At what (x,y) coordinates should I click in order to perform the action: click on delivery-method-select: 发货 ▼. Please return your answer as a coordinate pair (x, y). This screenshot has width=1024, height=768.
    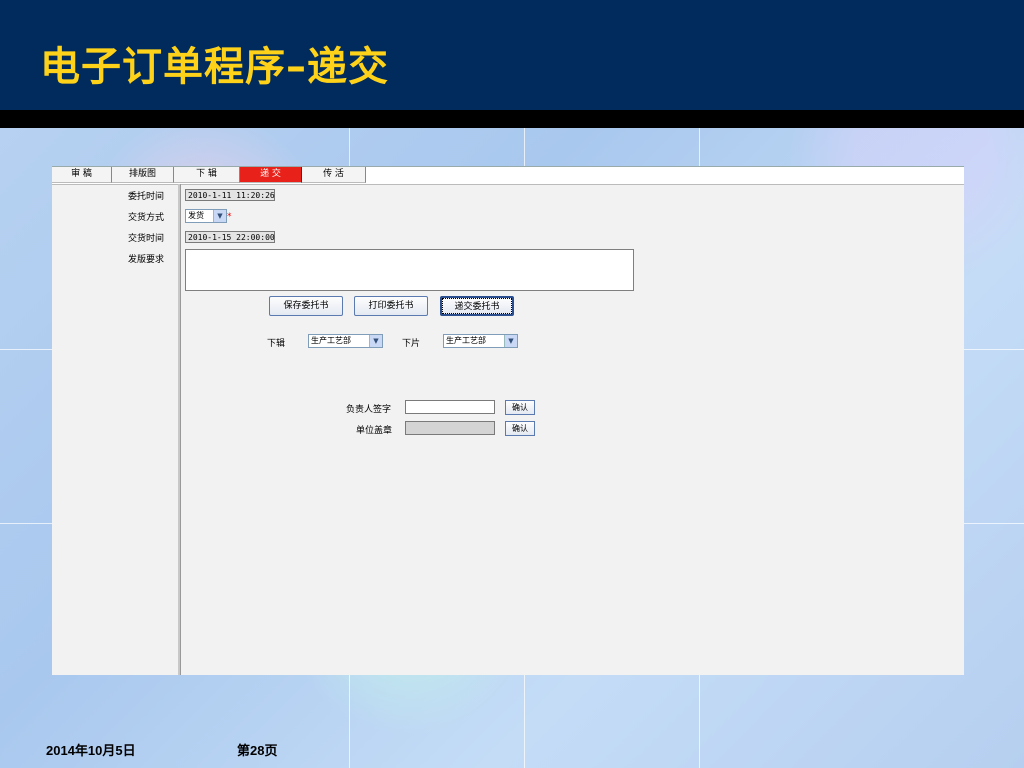
    Looking at the image, I should click on (206, 216).